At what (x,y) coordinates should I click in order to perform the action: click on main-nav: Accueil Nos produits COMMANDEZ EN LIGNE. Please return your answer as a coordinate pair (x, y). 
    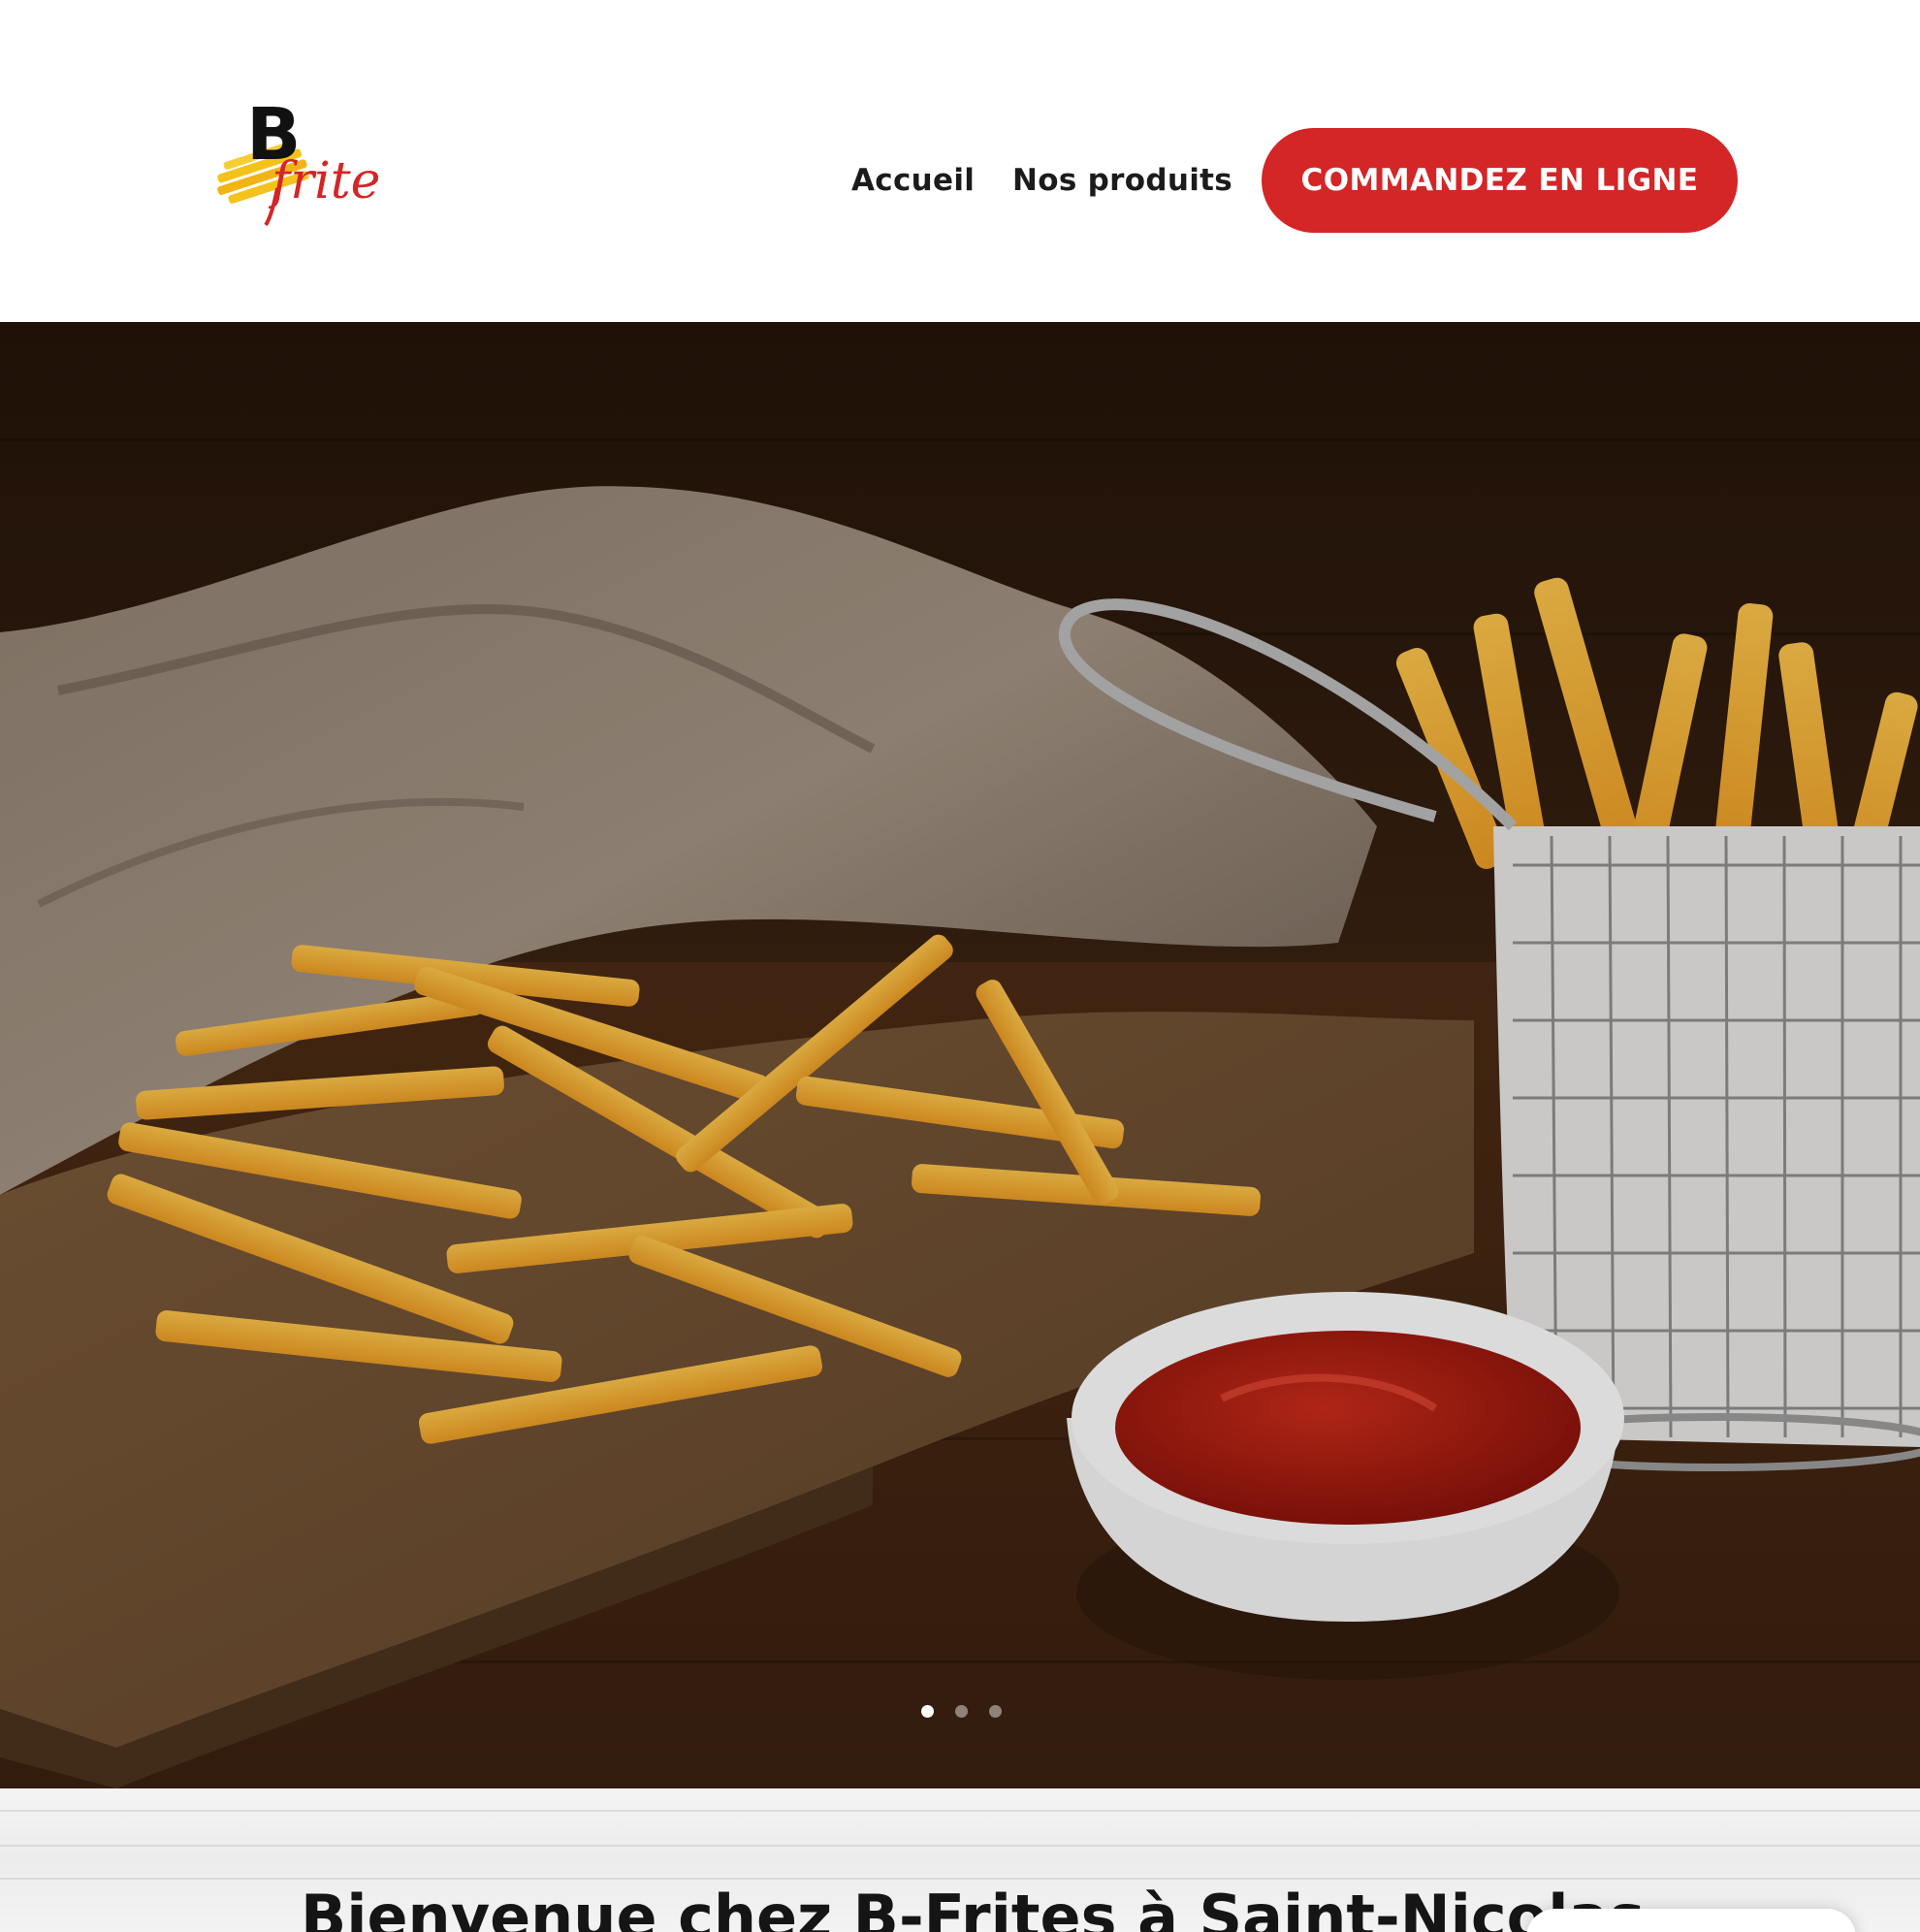
    Looking at the image, I should click on (960, 180).